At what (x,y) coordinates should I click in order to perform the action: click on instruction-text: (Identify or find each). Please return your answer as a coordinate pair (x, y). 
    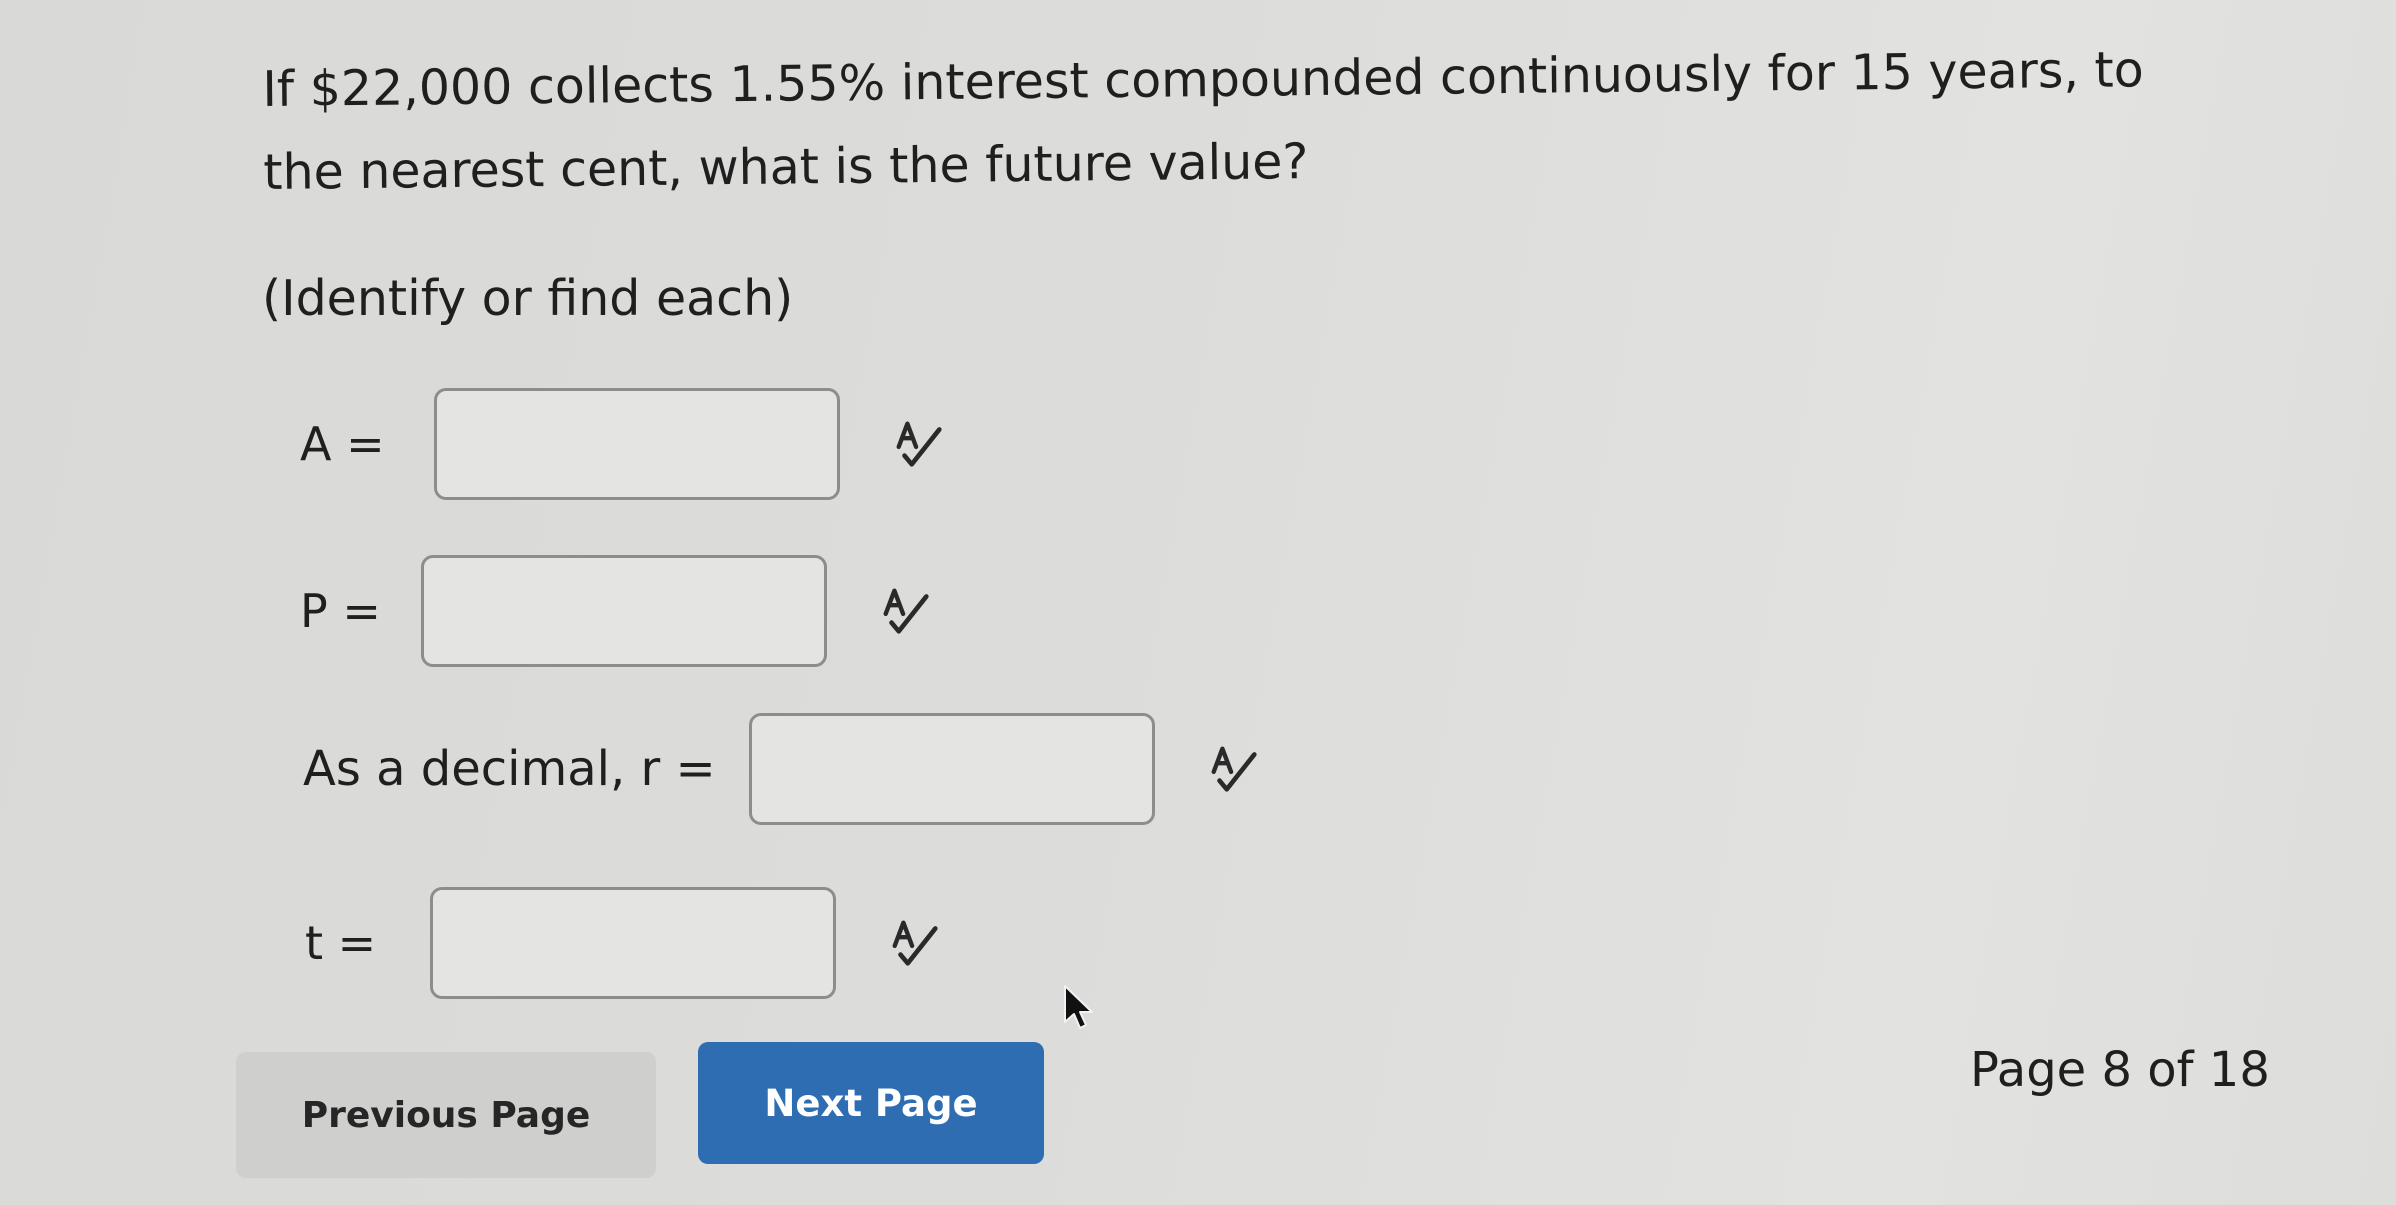
    Looking at the image, I should click on (528, 298).